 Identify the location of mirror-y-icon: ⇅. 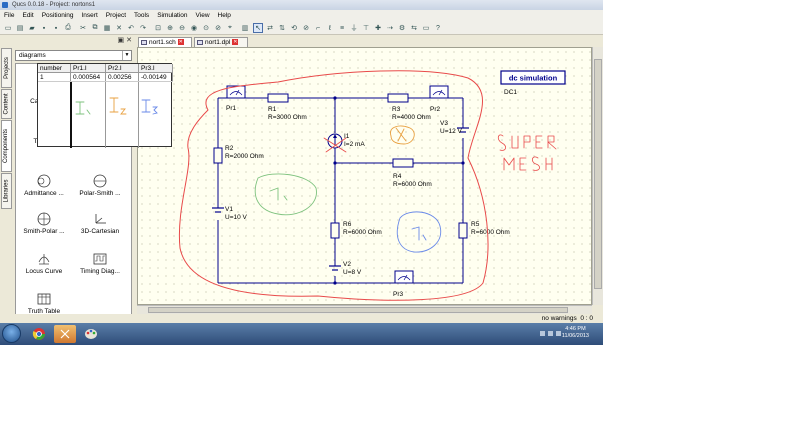
(282, 28).